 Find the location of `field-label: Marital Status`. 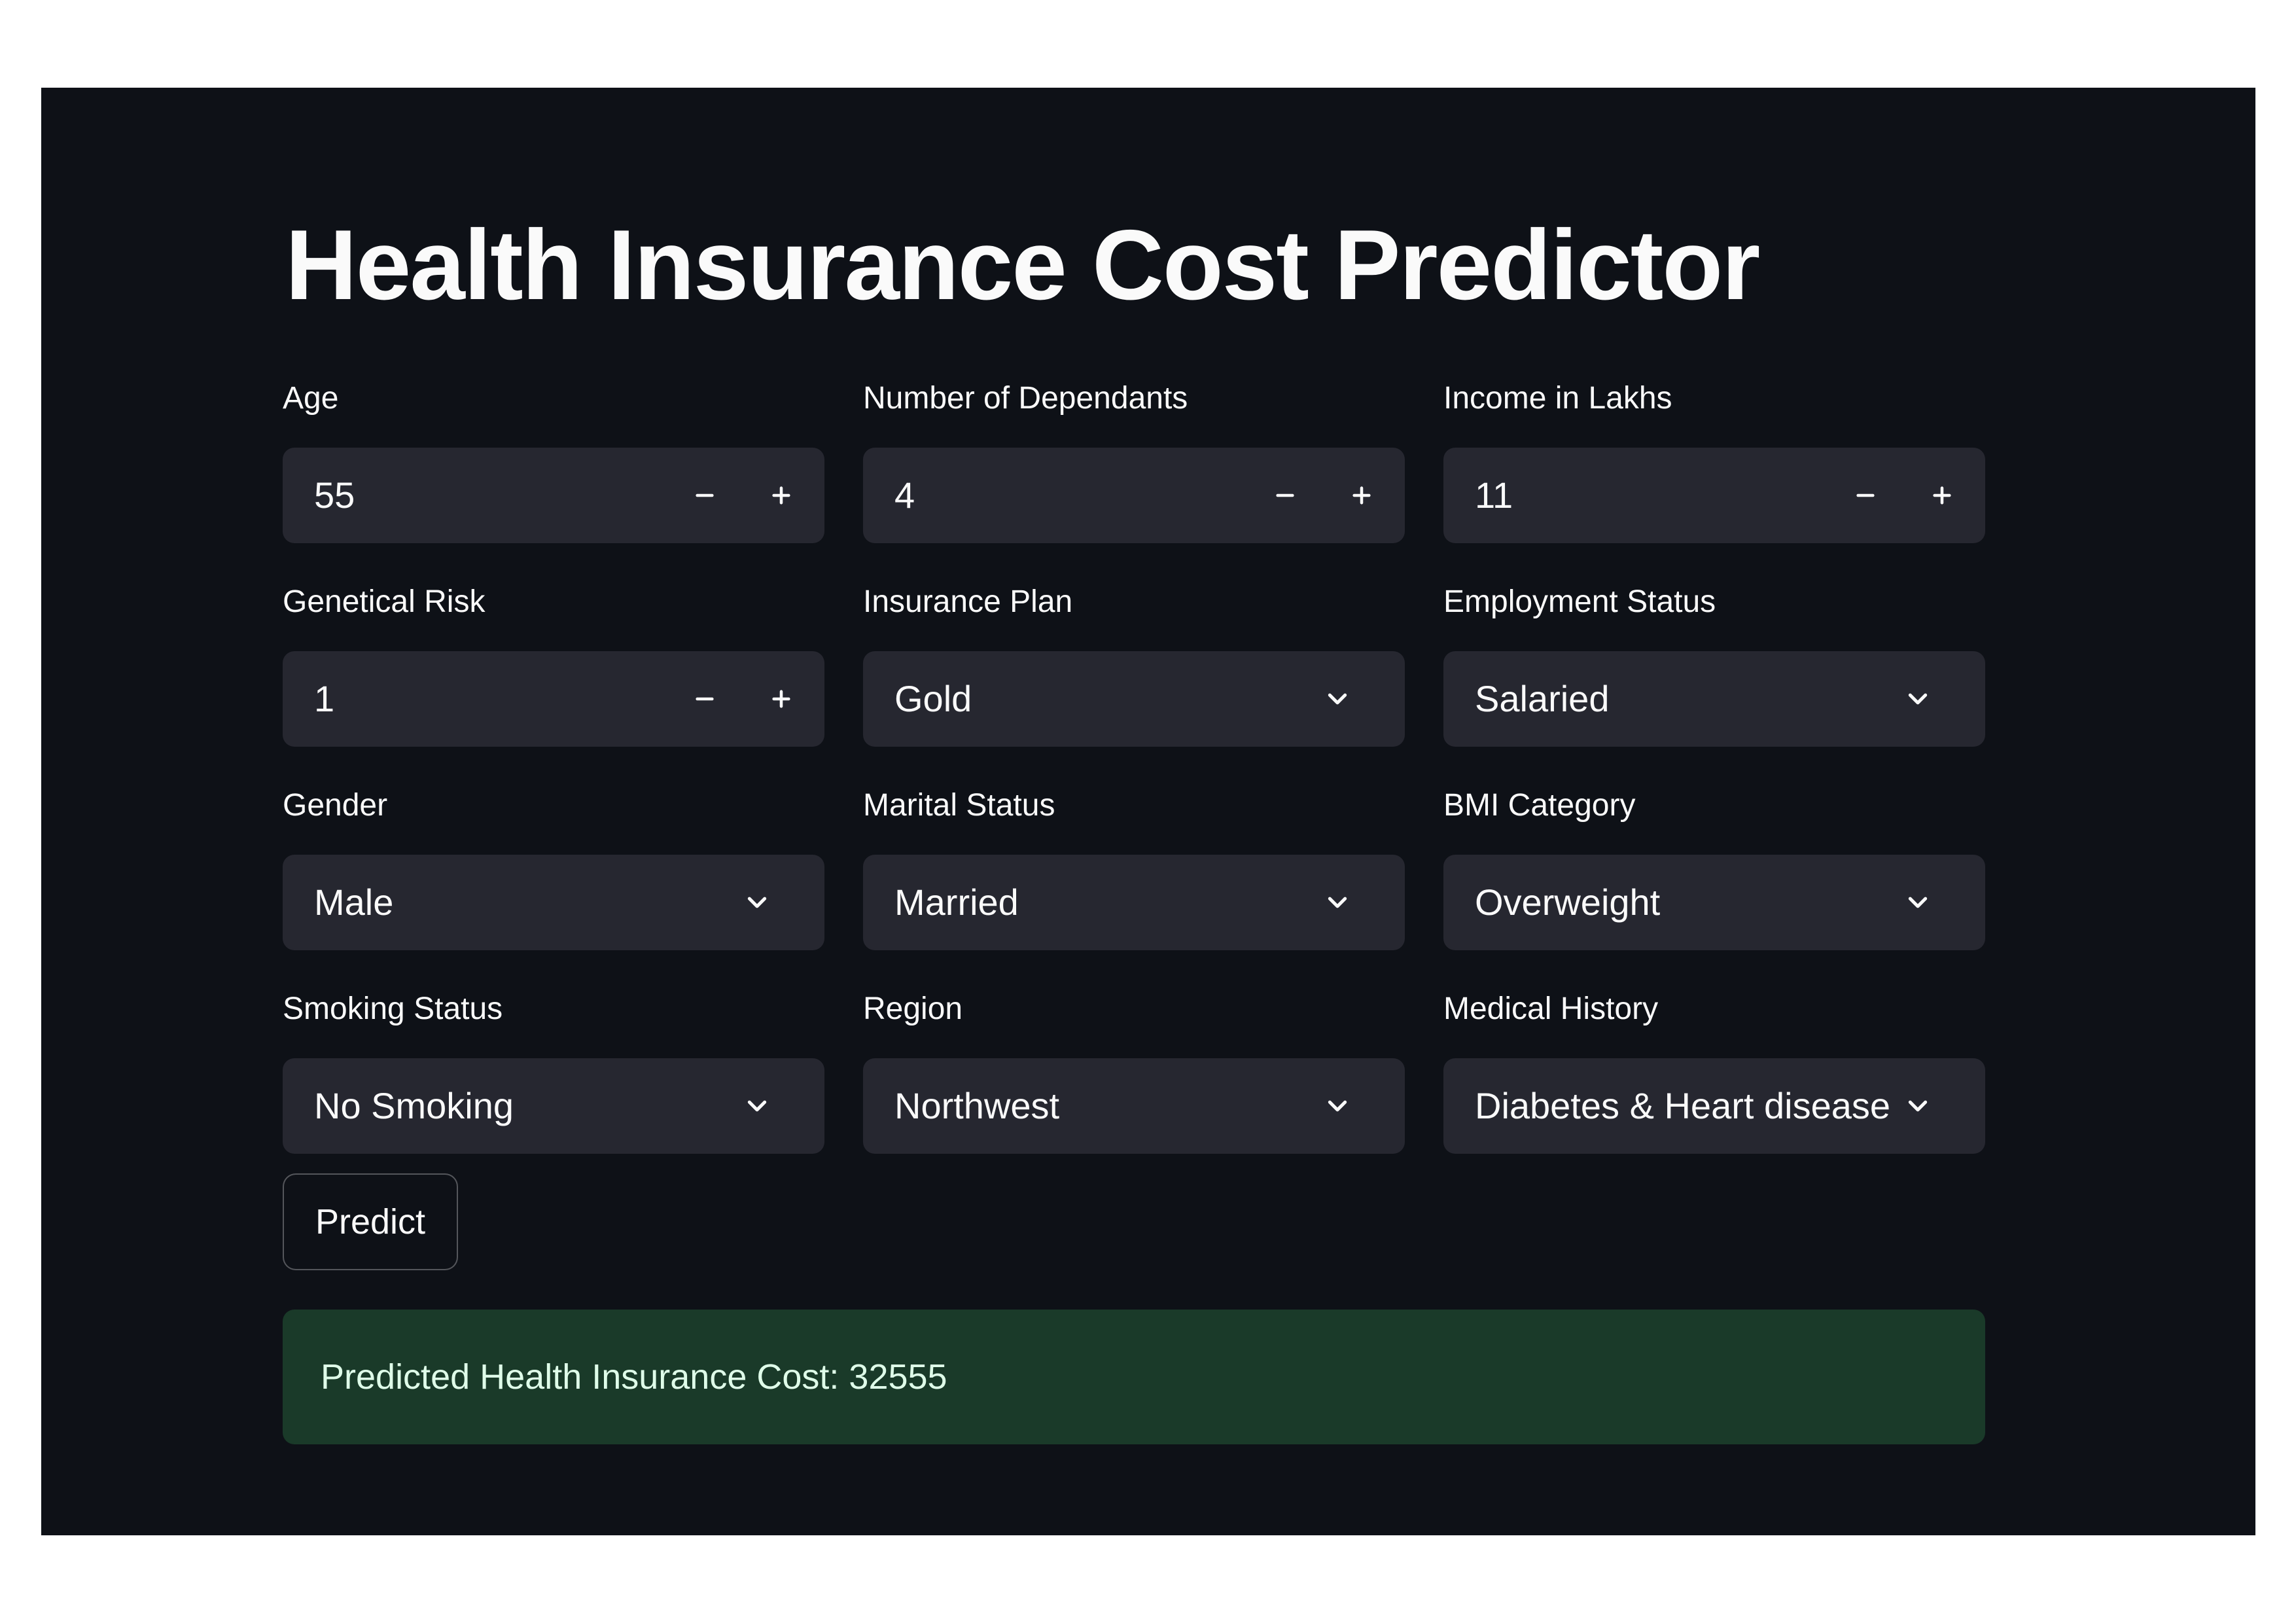

field-label: Marital Status is located at coordinates (959, 805).